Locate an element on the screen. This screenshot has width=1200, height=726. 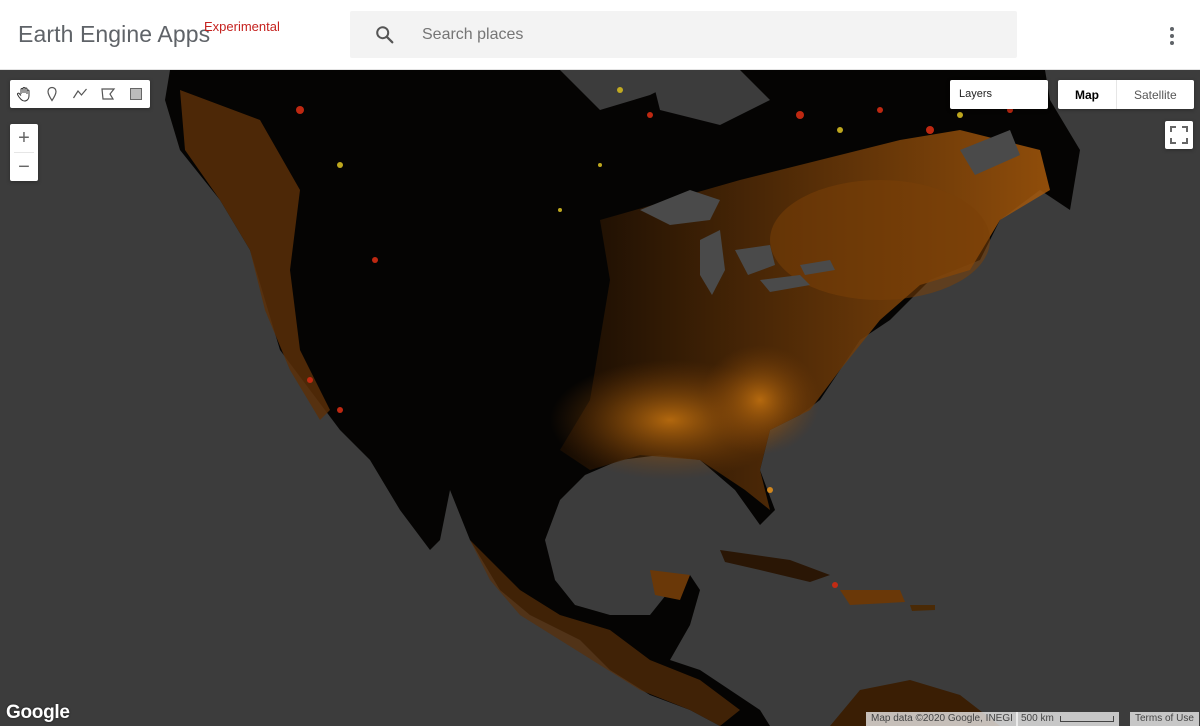
scale-label: 500 km is located at coordinates (1037, 718).